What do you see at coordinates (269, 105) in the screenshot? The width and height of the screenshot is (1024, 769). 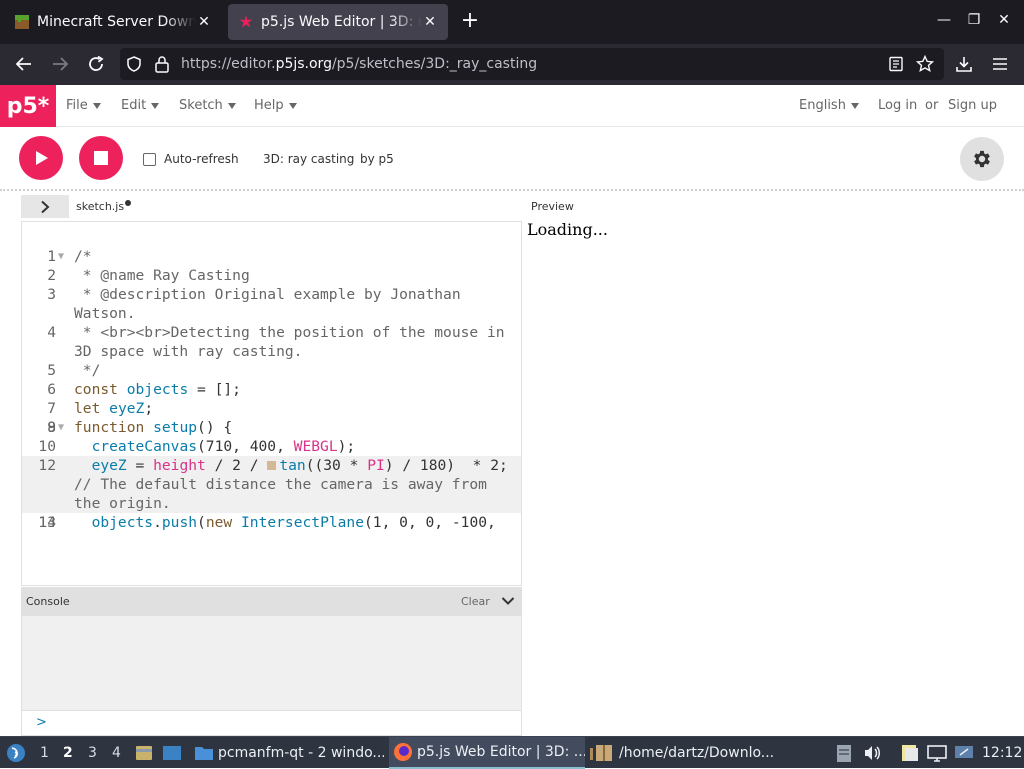 I see `menu-label: Help` at bounding box center [269, 105].